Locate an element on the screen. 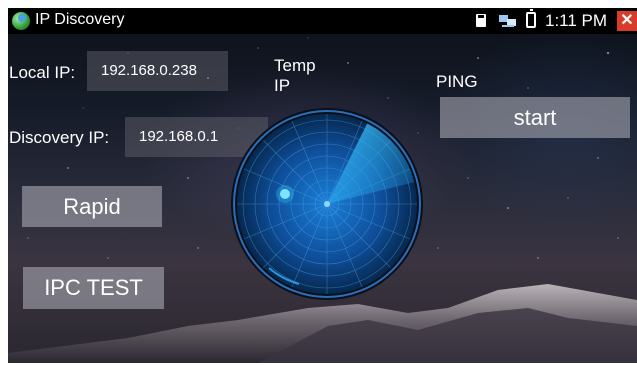 This screenshot has width=637, height=365. status-bar: IP Discovery 1:11 PM ✕ is located at coordinates (322, 21).